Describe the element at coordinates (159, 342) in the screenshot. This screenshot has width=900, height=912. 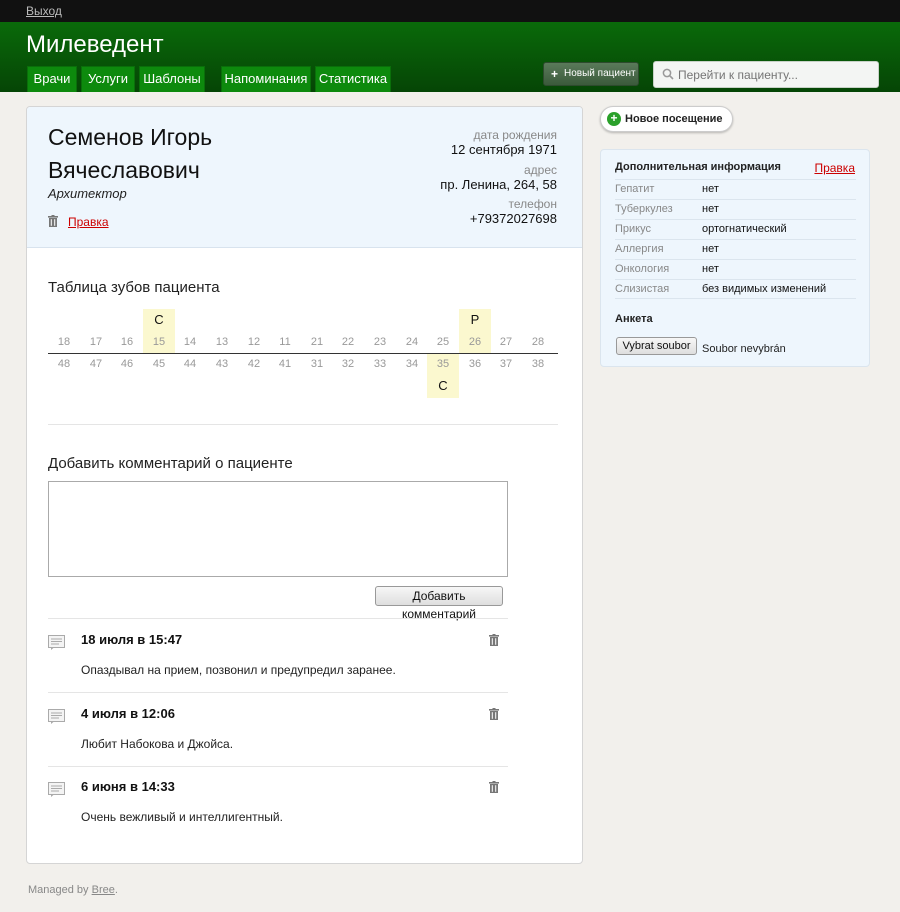
I see `tooth-number: 15` at that location.